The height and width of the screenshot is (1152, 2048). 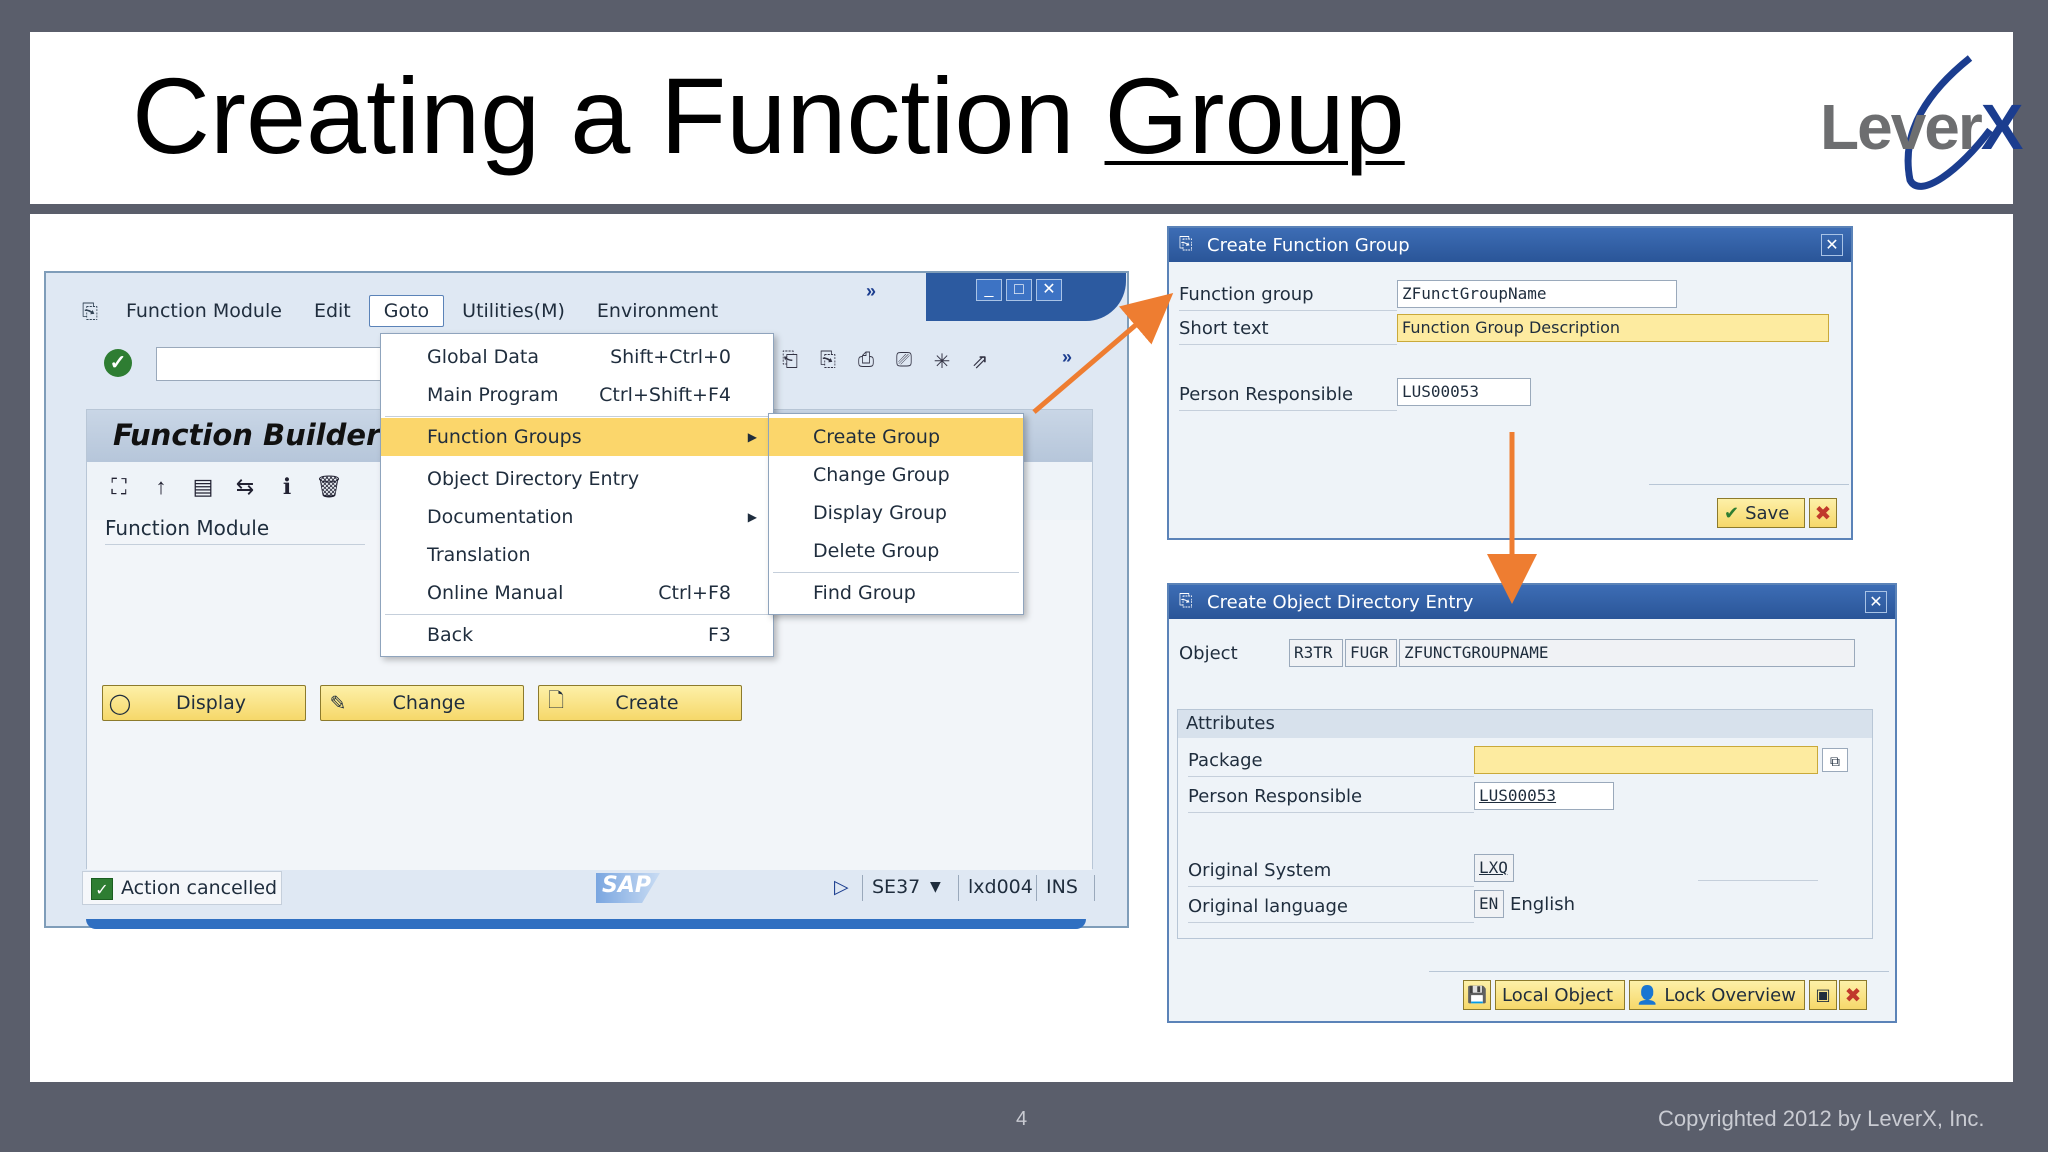 I want to click on minimize-icon: _, so click(x=989, y=290).